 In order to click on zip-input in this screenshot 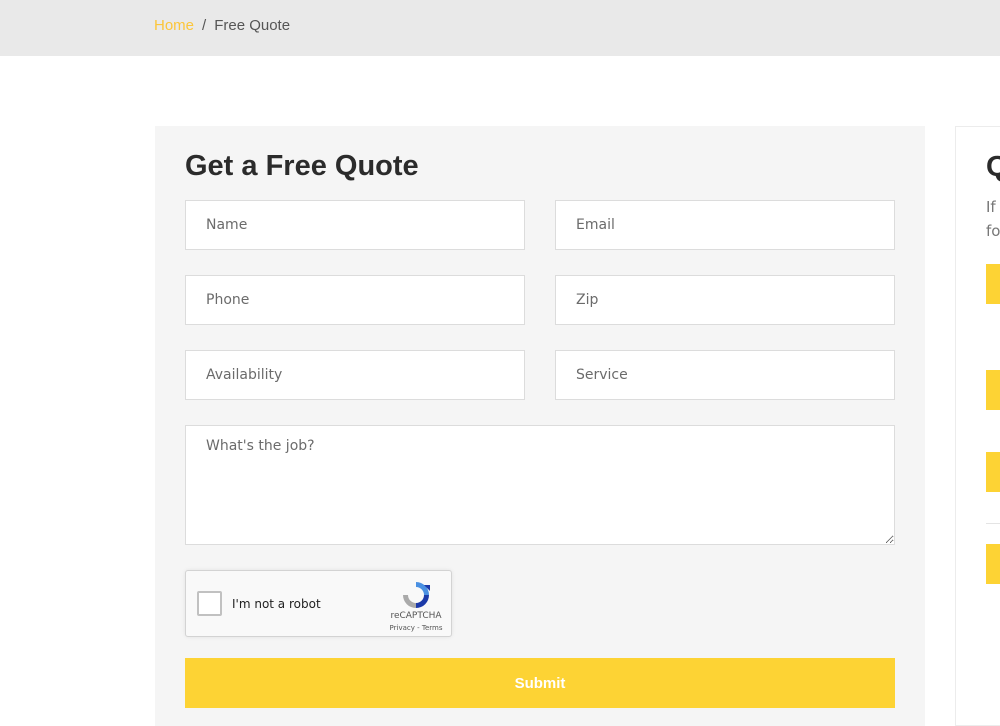, I will do `click(725, 300)`.